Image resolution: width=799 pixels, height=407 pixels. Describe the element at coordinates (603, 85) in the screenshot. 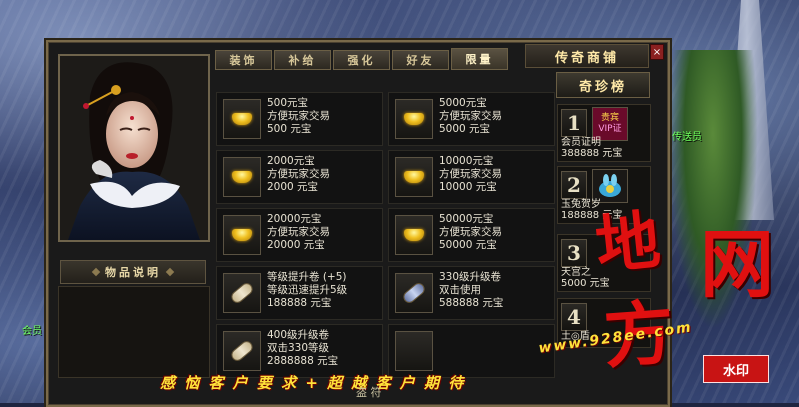

I see `ranking-title: 奇珍榜` at that location.